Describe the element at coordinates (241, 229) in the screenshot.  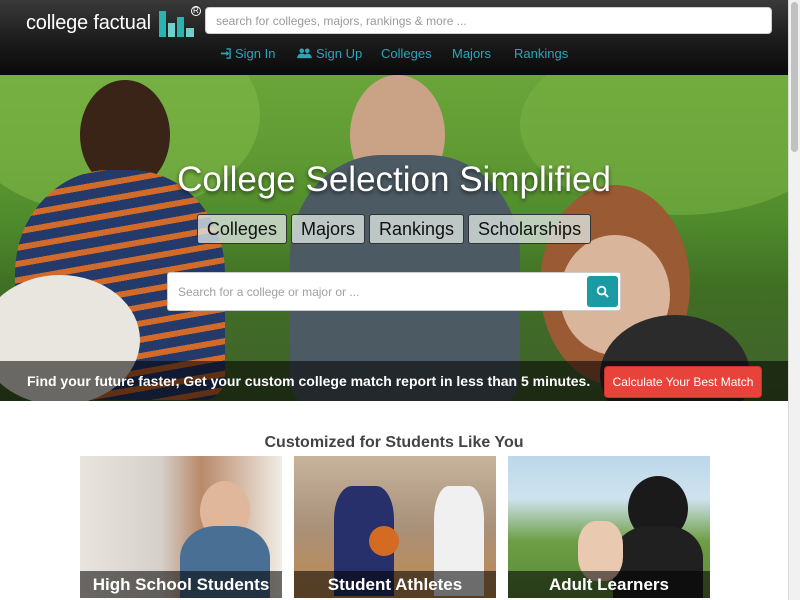
I see `hero-tab-colleges: Colleges` at that location.